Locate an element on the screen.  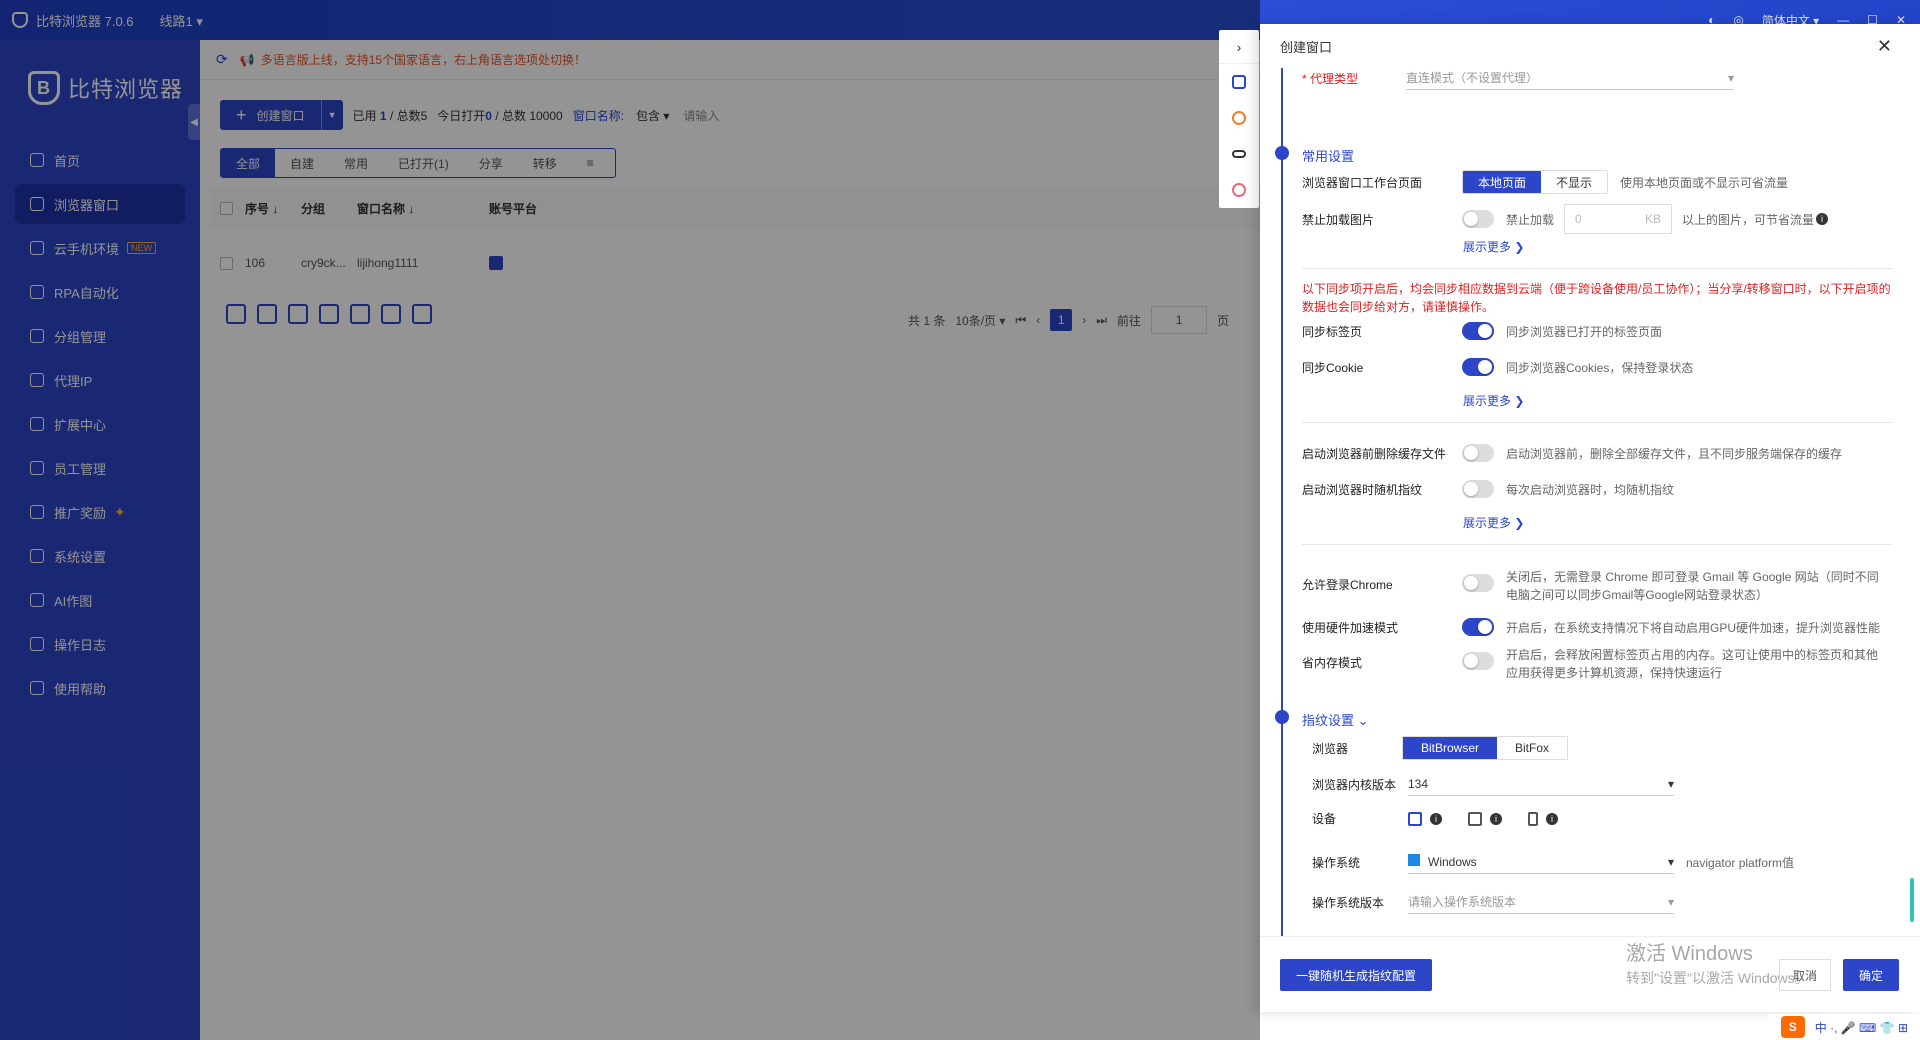
sogou-icon: S is located at coordinates (1792, 1027).